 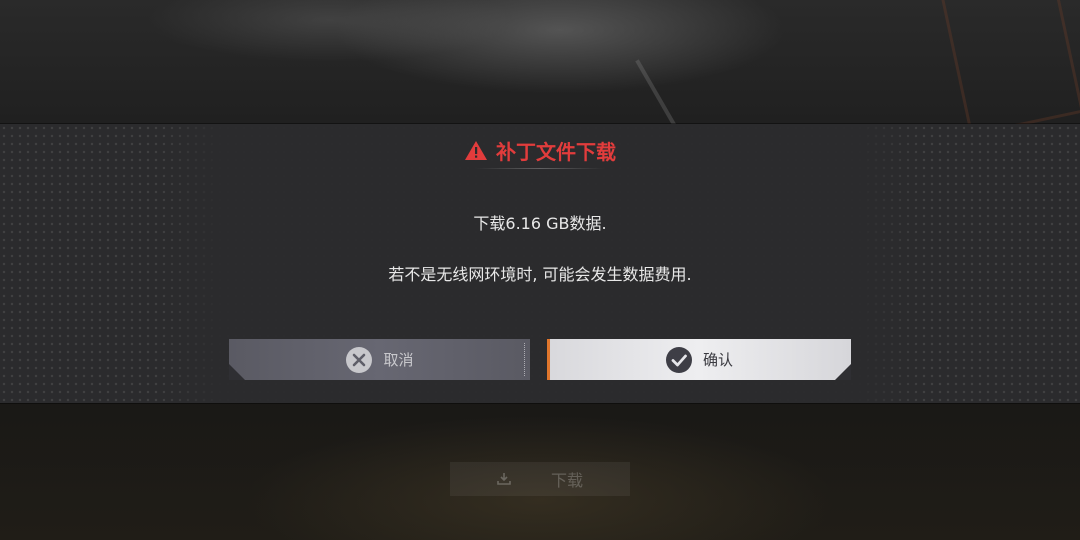 What do you see at coordinates (843, 372) in the screenshot?
I see `confirm-corner-decoration` at bounding box center [843, 372].